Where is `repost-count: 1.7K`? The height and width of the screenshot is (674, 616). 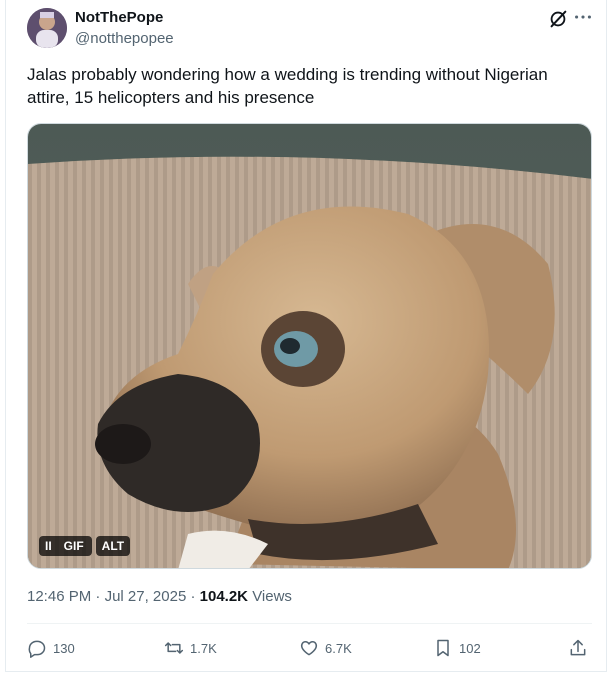
repost-count: 1.7K is located at coordinates (203, 648).